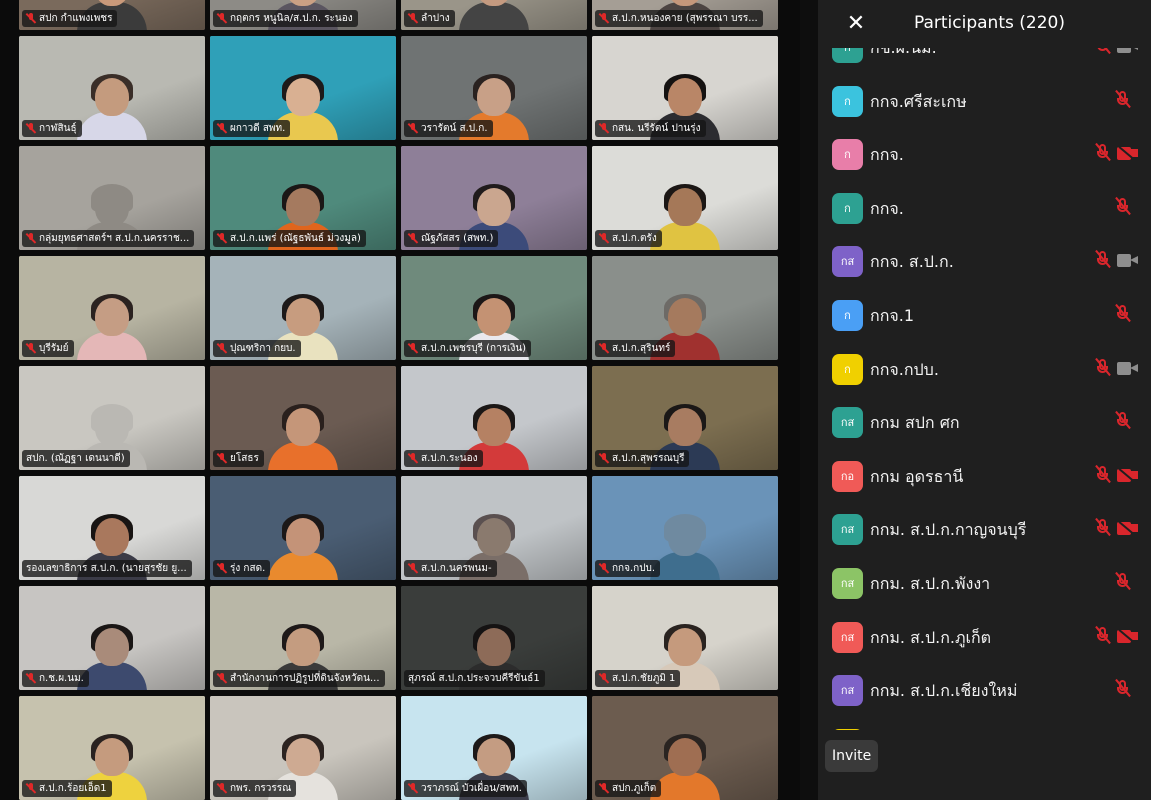 The height and width of the screenshot is (800, 1151). Describe the element at coordinates (1114, 636) in the screenshot. I see `participant-status-icons` at that location.